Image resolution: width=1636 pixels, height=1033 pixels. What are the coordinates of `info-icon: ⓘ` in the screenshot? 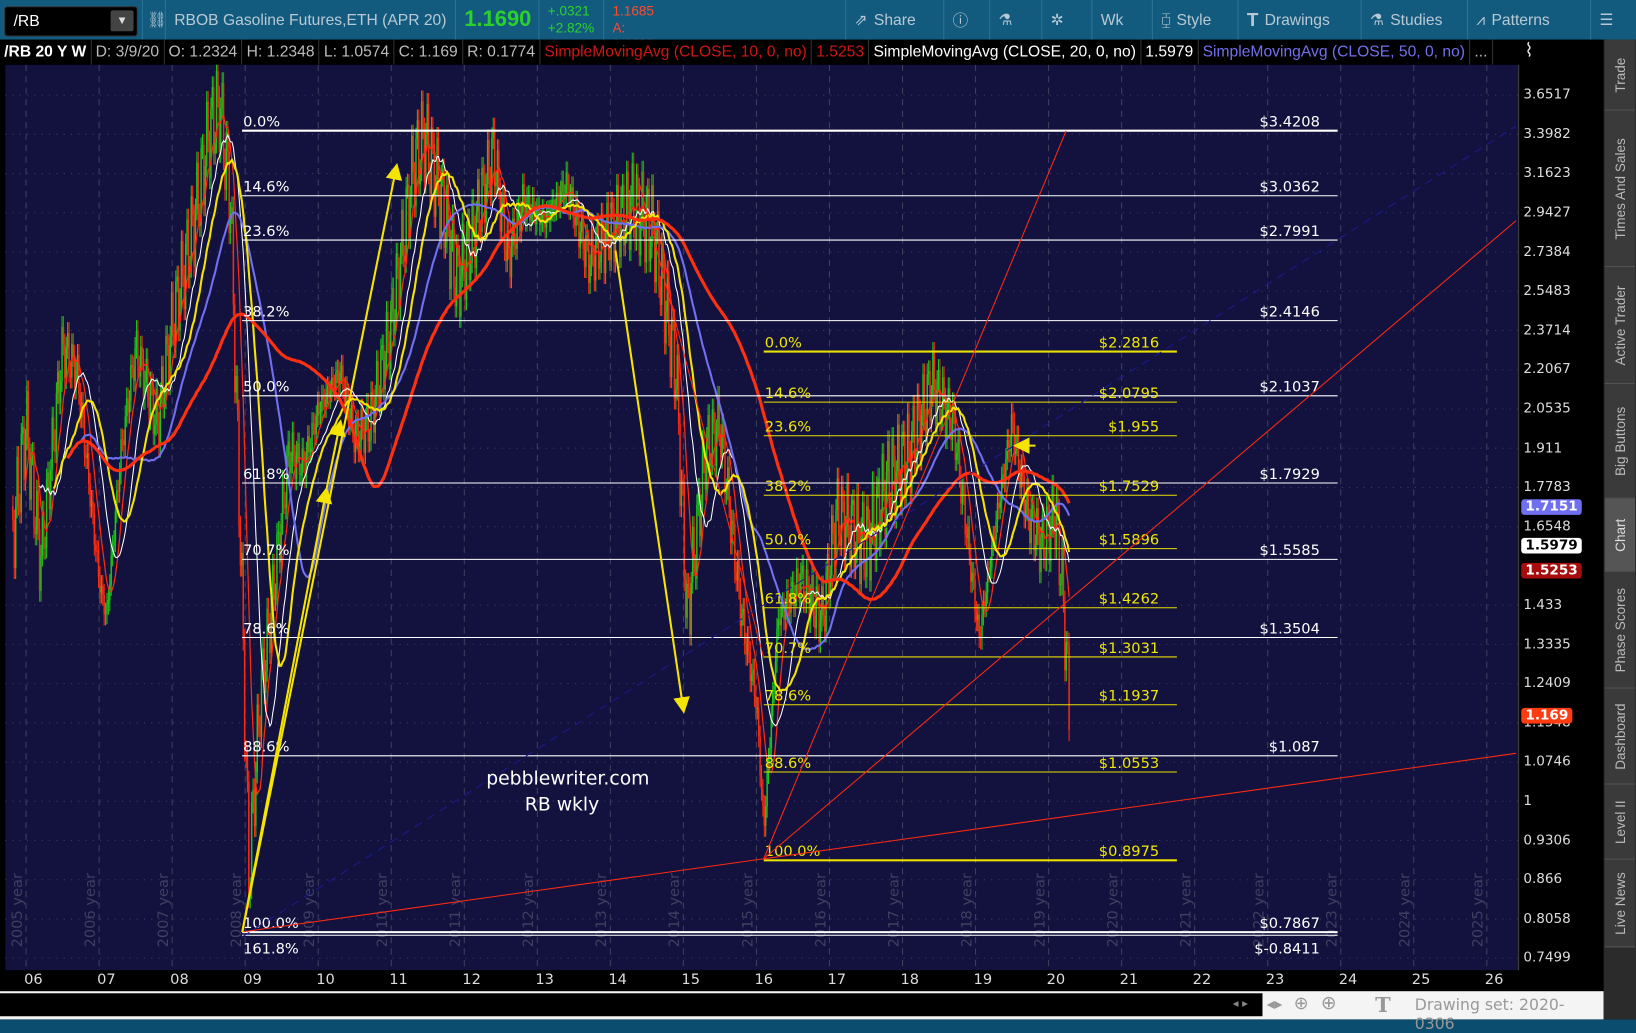 It's located at (966, 20).